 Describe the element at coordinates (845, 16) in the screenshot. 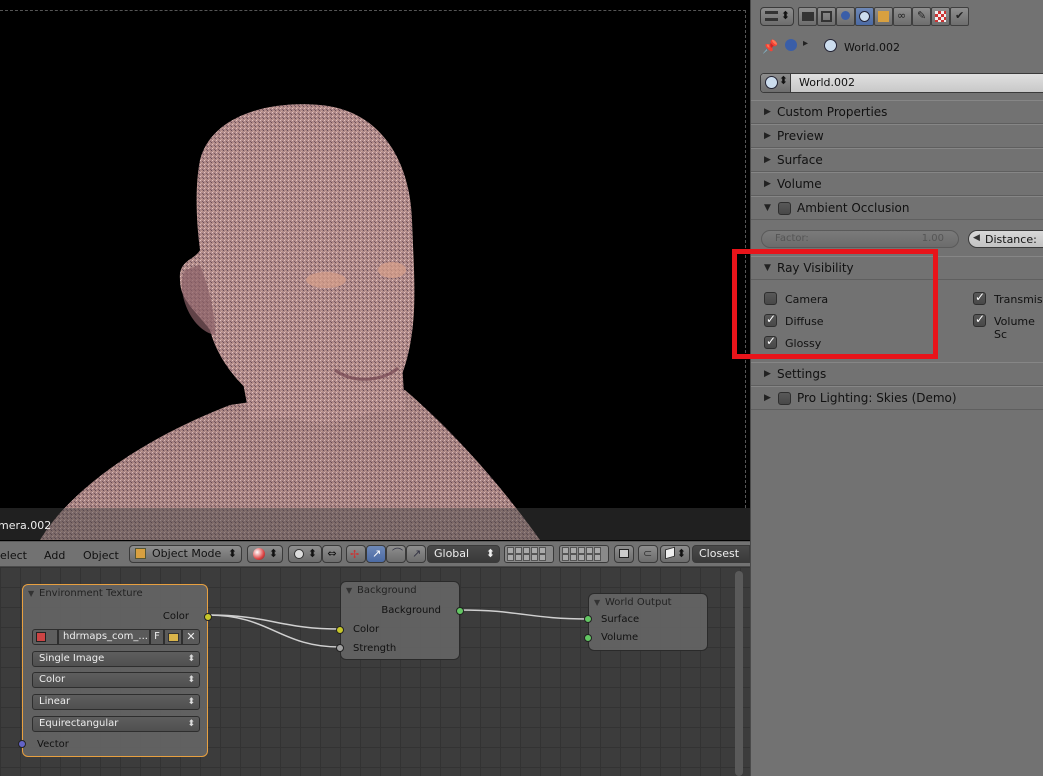

I see `tab-scene` at that location.